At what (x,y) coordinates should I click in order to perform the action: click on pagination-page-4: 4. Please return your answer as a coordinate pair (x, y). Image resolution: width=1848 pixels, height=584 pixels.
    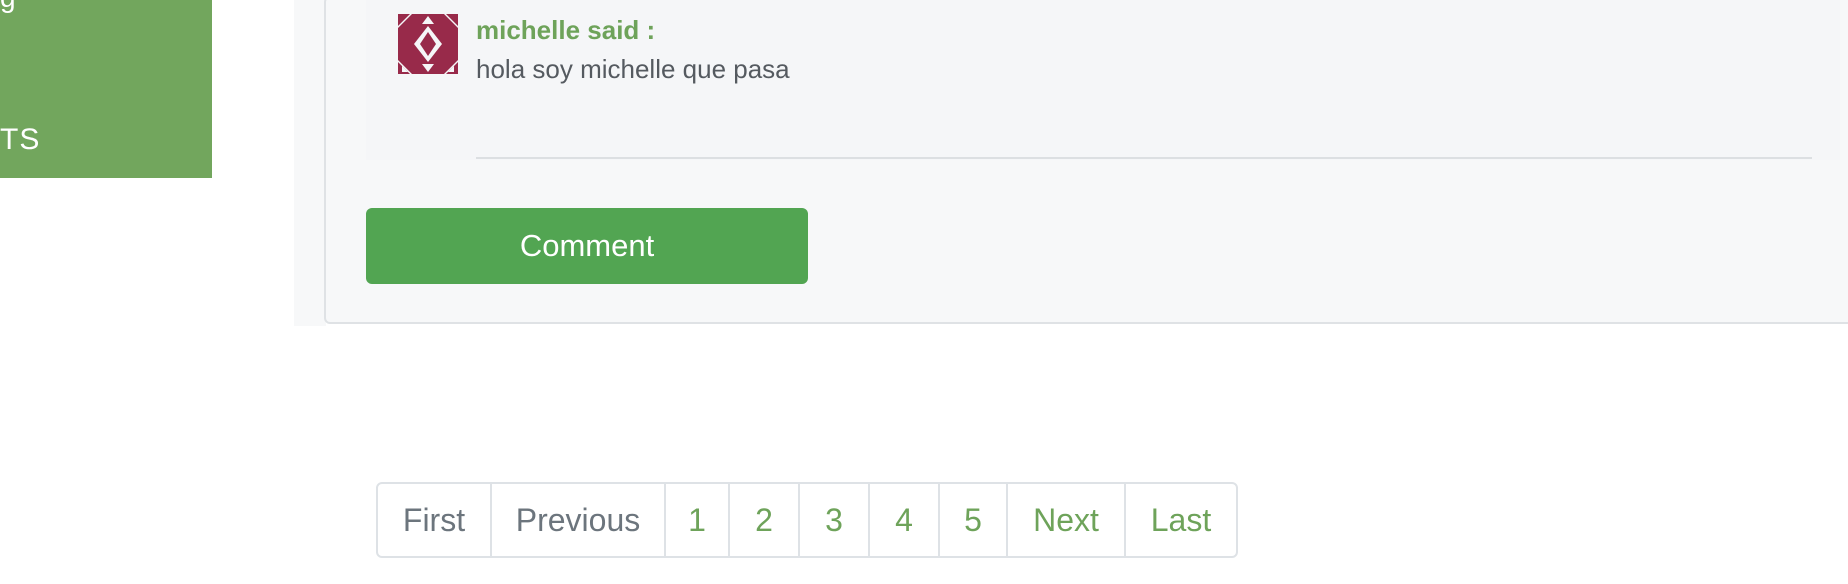
    Looking at the image, I should click on (905, 520).